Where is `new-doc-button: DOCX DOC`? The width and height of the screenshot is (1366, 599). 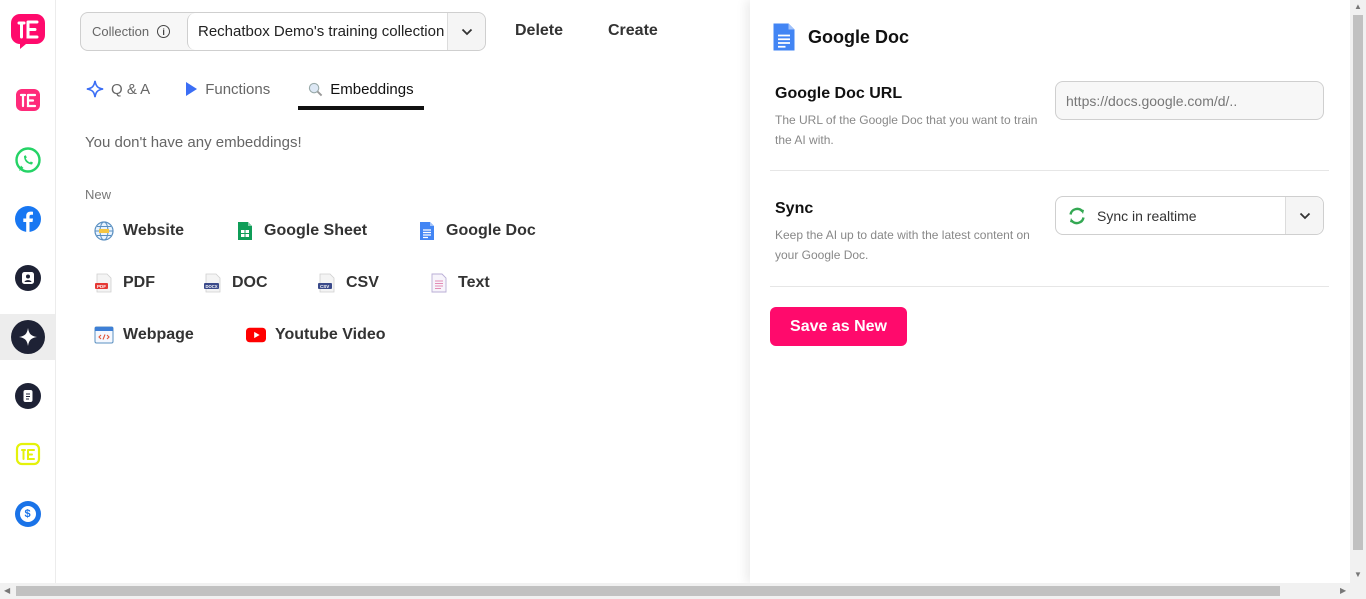
new-doc-button: DOCX DOC is located at coordinates (235, 283).